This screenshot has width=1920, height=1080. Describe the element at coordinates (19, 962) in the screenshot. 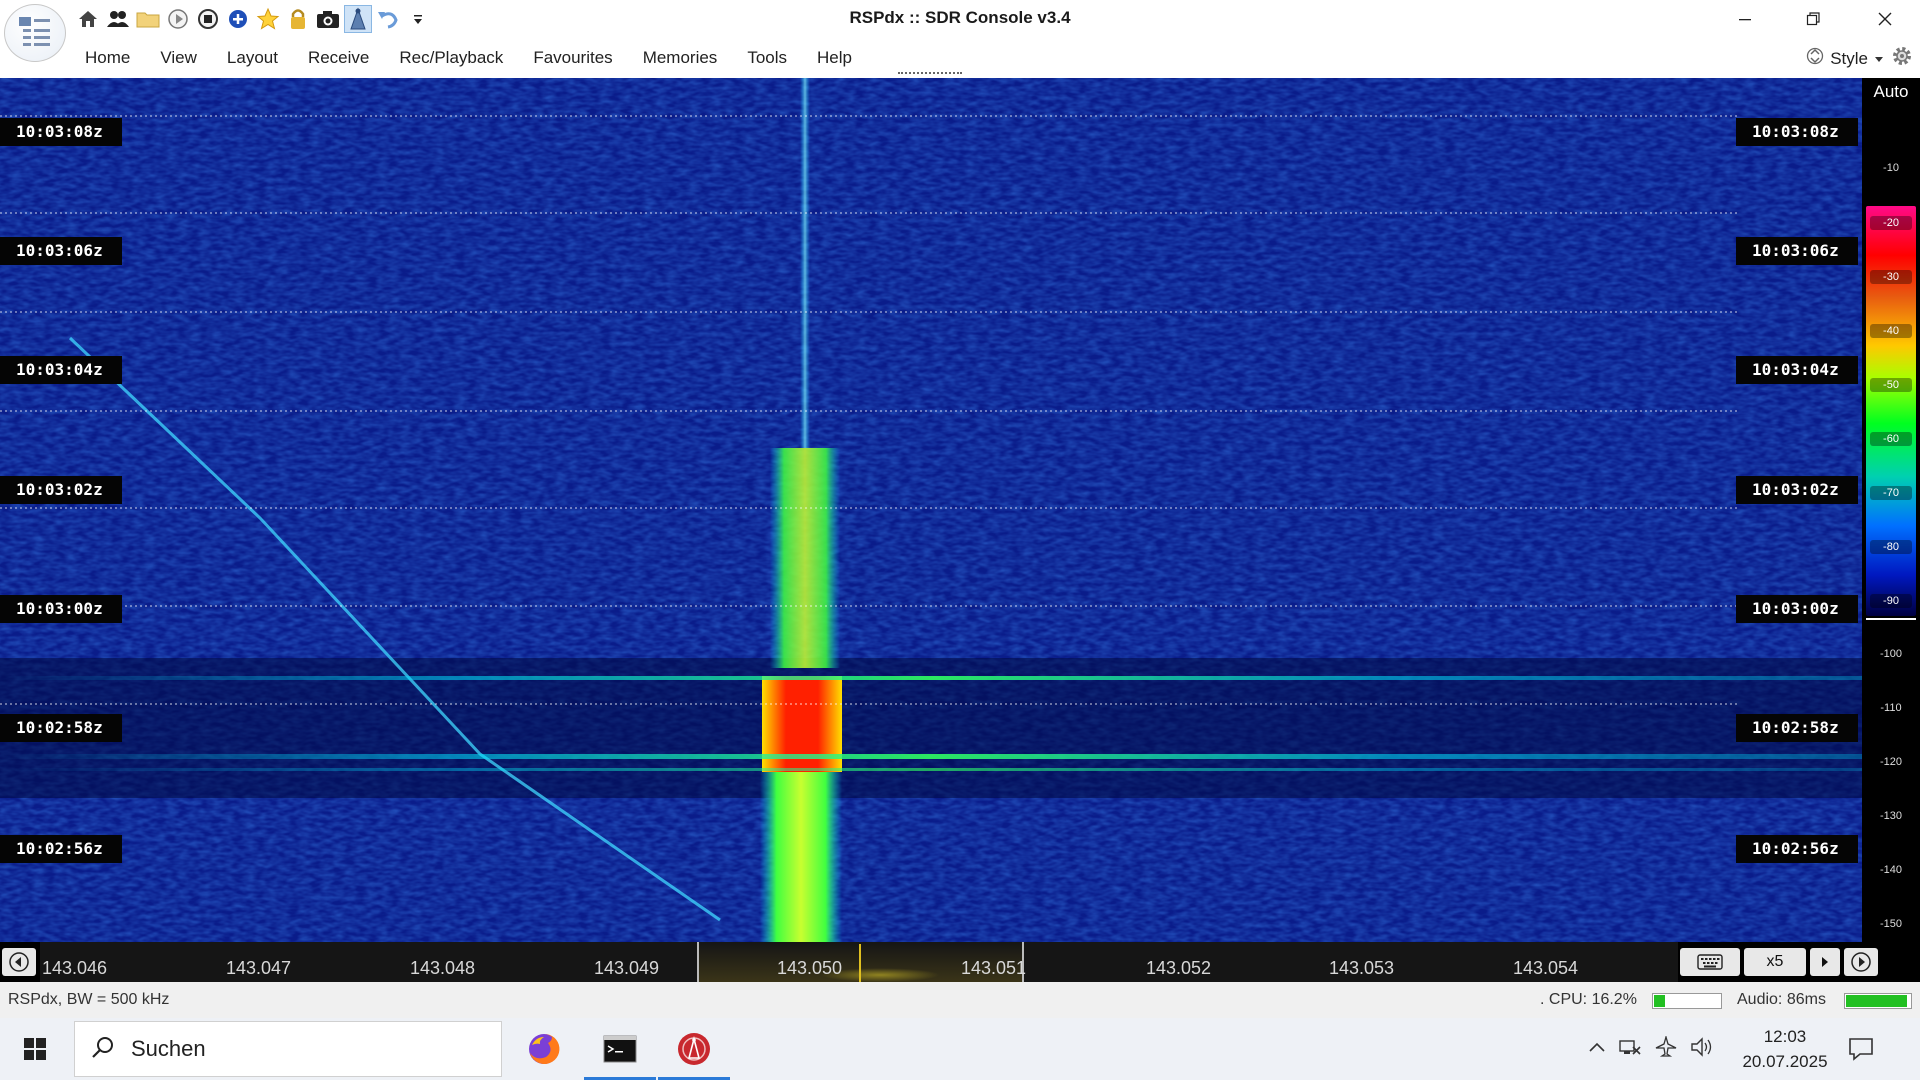

I see `scroll-left-button` at that location.